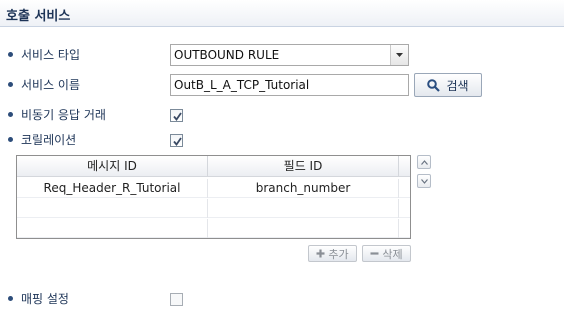 Image resolution: width=564 pixels, height=336 pixels. I want to click on minus-icon, so click(374, 253).